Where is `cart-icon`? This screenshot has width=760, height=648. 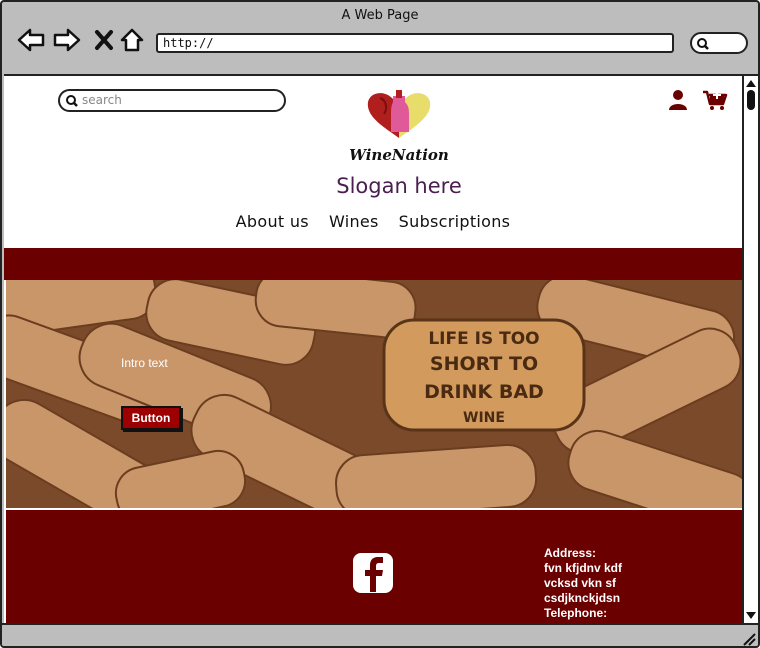 cart-icon is located at coordinates (715, 100).